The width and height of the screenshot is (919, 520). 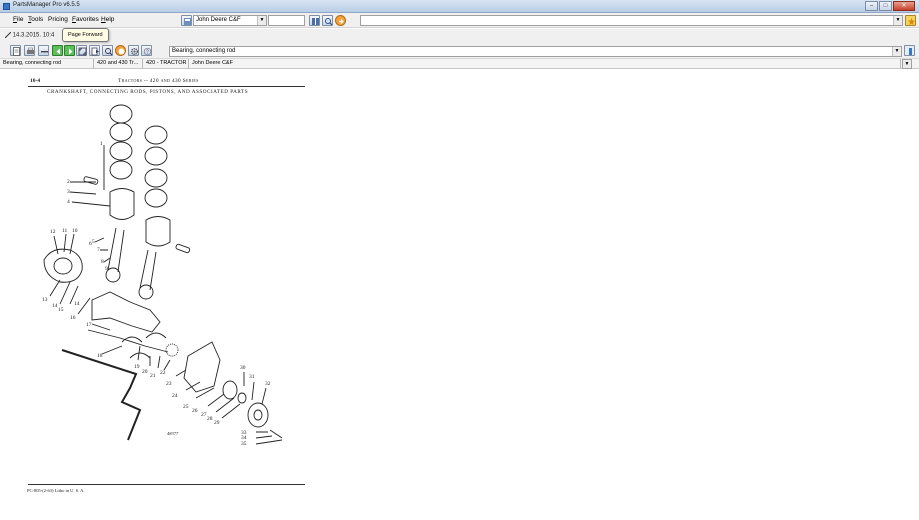 What do you see at coordinates (75, 231) in the screenshot?
I see `callout-10: 10` at bounding box center [75, 231].